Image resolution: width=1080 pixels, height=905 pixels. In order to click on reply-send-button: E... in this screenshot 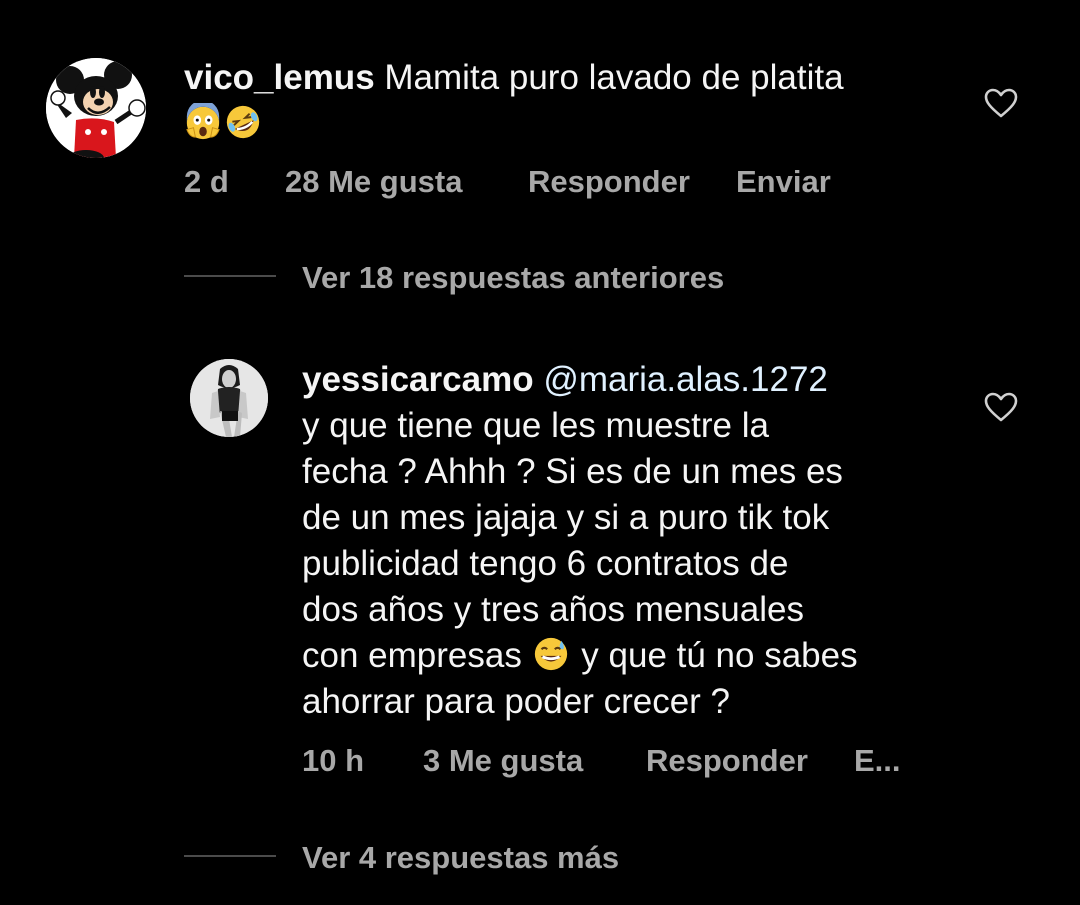, I will do `click(877, 761)`.